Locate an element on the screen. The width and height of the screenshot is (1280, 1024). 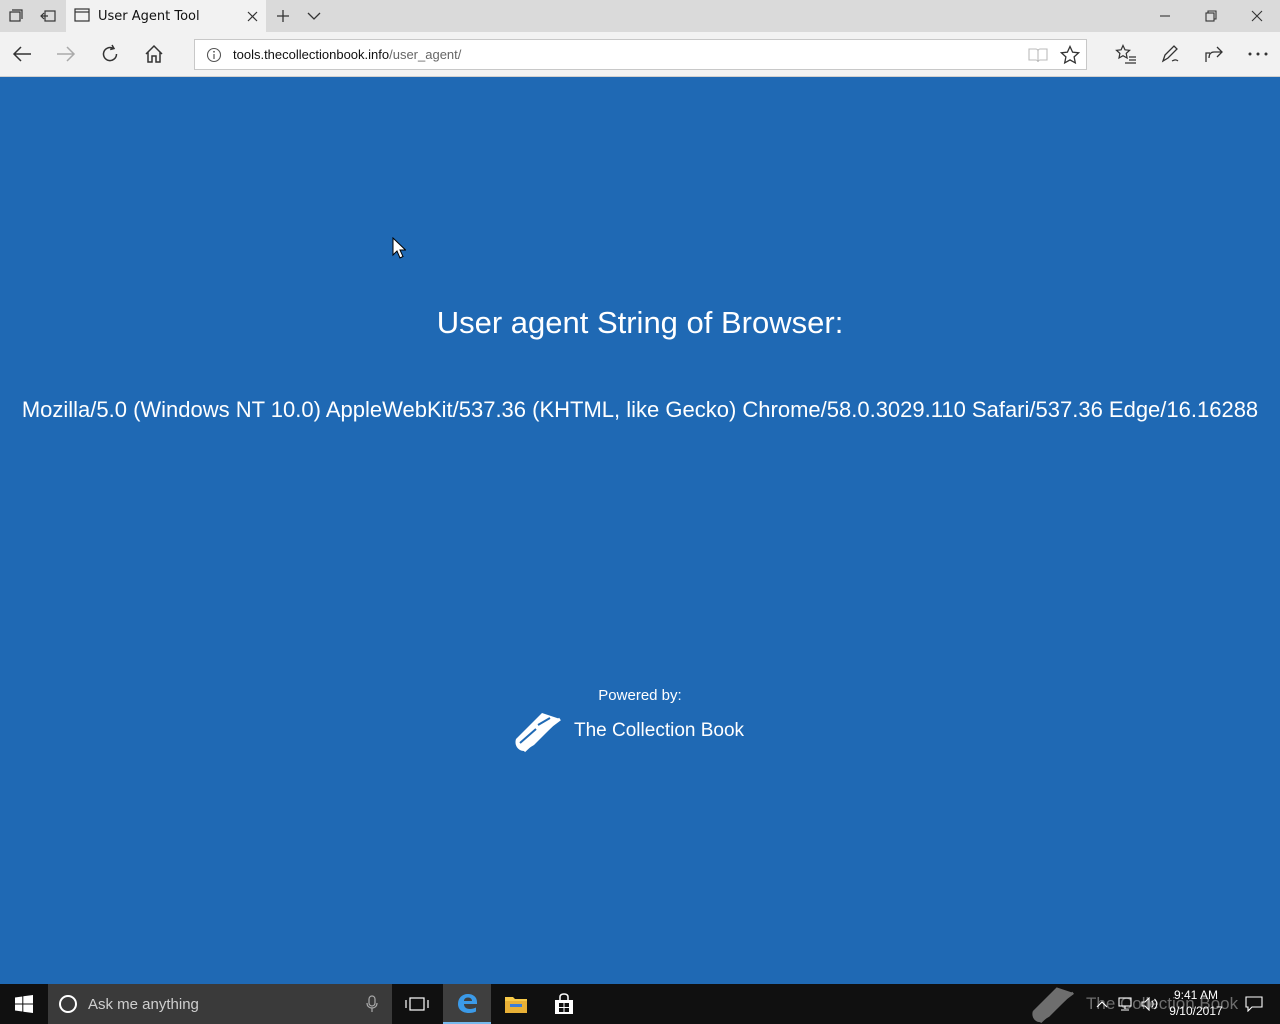
page-icon is located at coordinates (82, 16).